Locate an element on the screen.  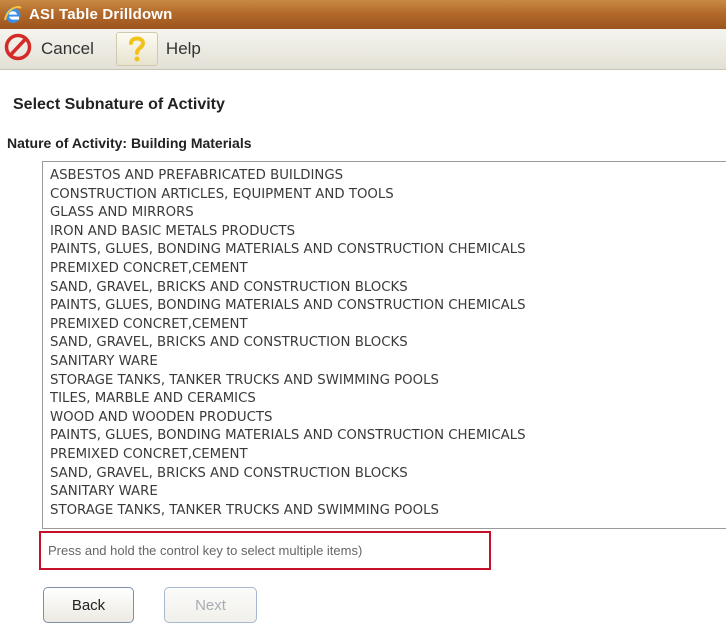
browser-e-icon is located at coordinates (13, 15).